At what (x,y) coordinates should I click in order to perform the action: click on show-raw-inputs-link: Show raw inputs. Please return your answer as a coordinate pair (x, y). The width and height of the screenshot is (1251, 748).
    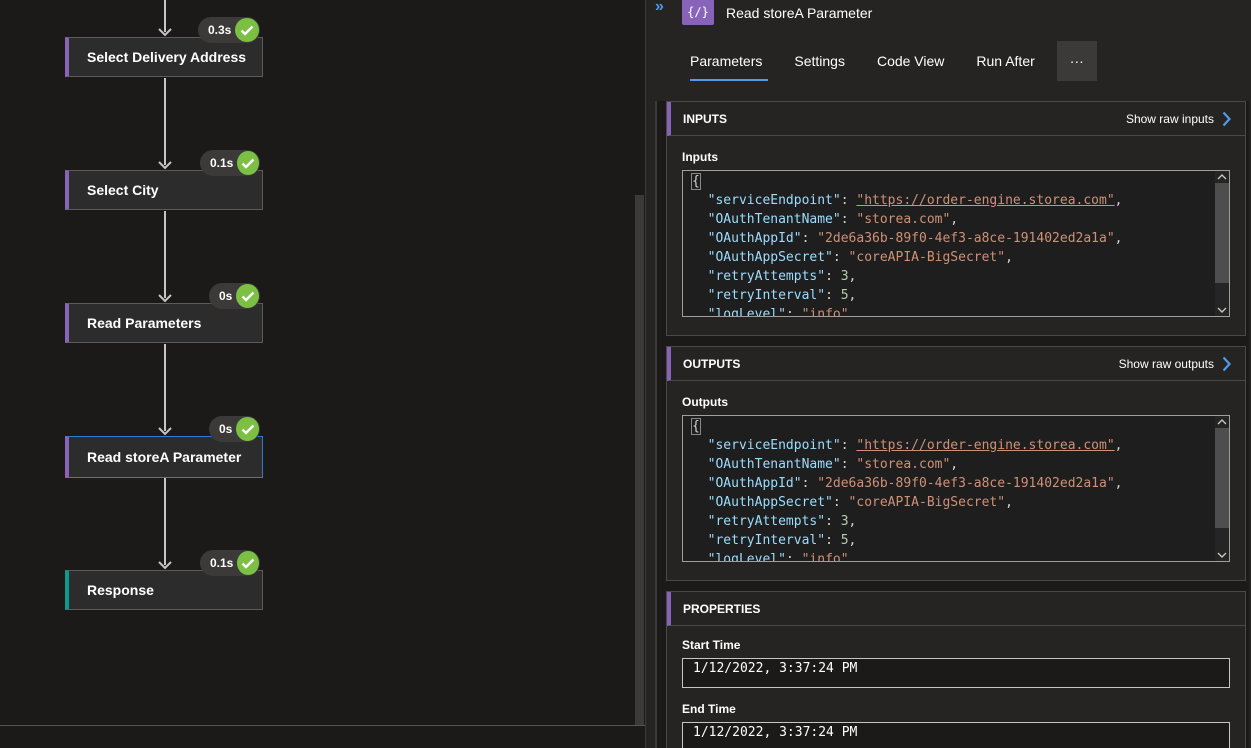
    Looking at the image, I should click on (1178, 119).